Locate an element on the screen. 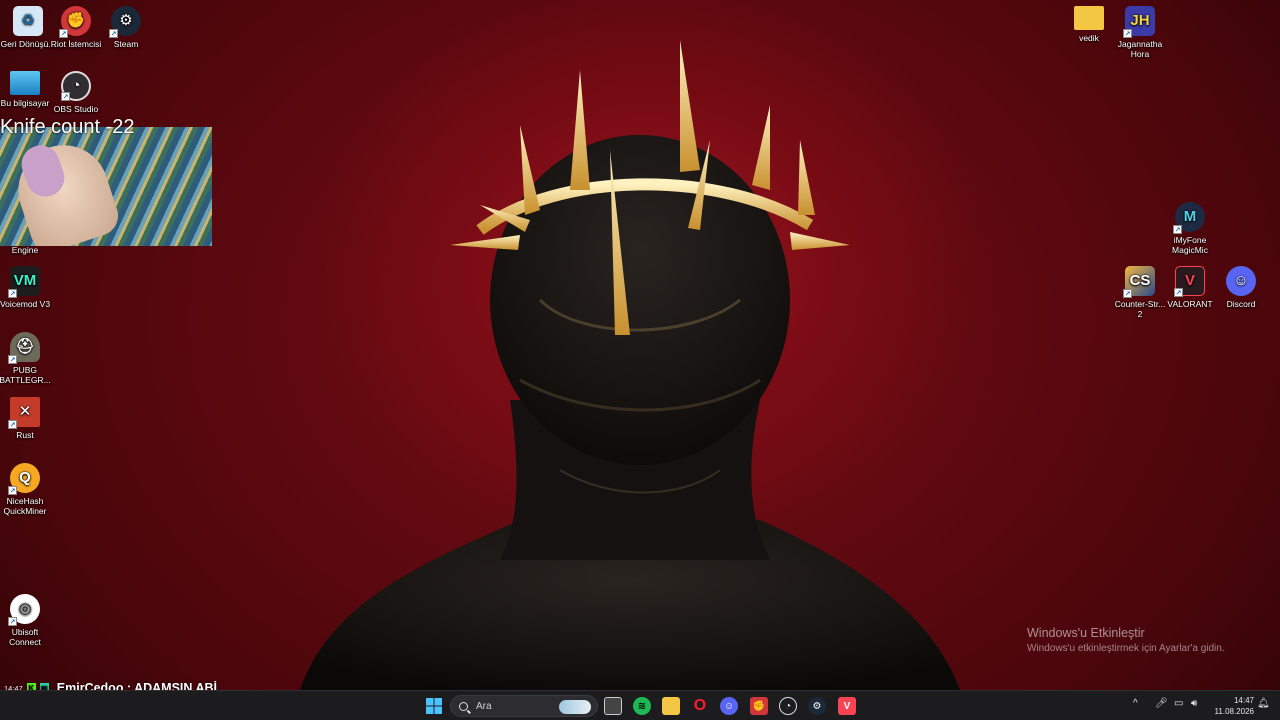 The image size is (1280, 720). network-icon: ▭ is located at coordinates (1178, 703).